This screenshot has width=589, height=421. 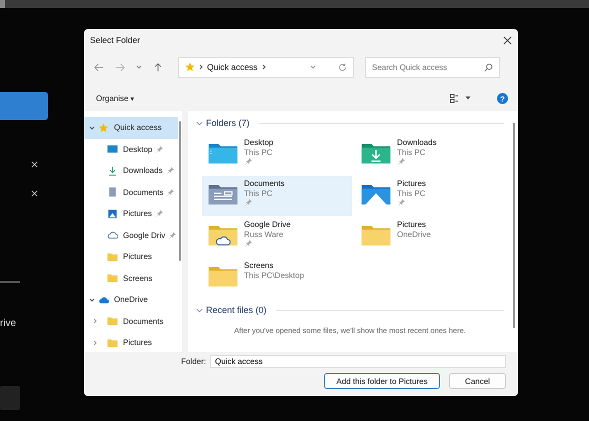 I want to click on dropdown-caret-icon, so click(x=468, y=98).